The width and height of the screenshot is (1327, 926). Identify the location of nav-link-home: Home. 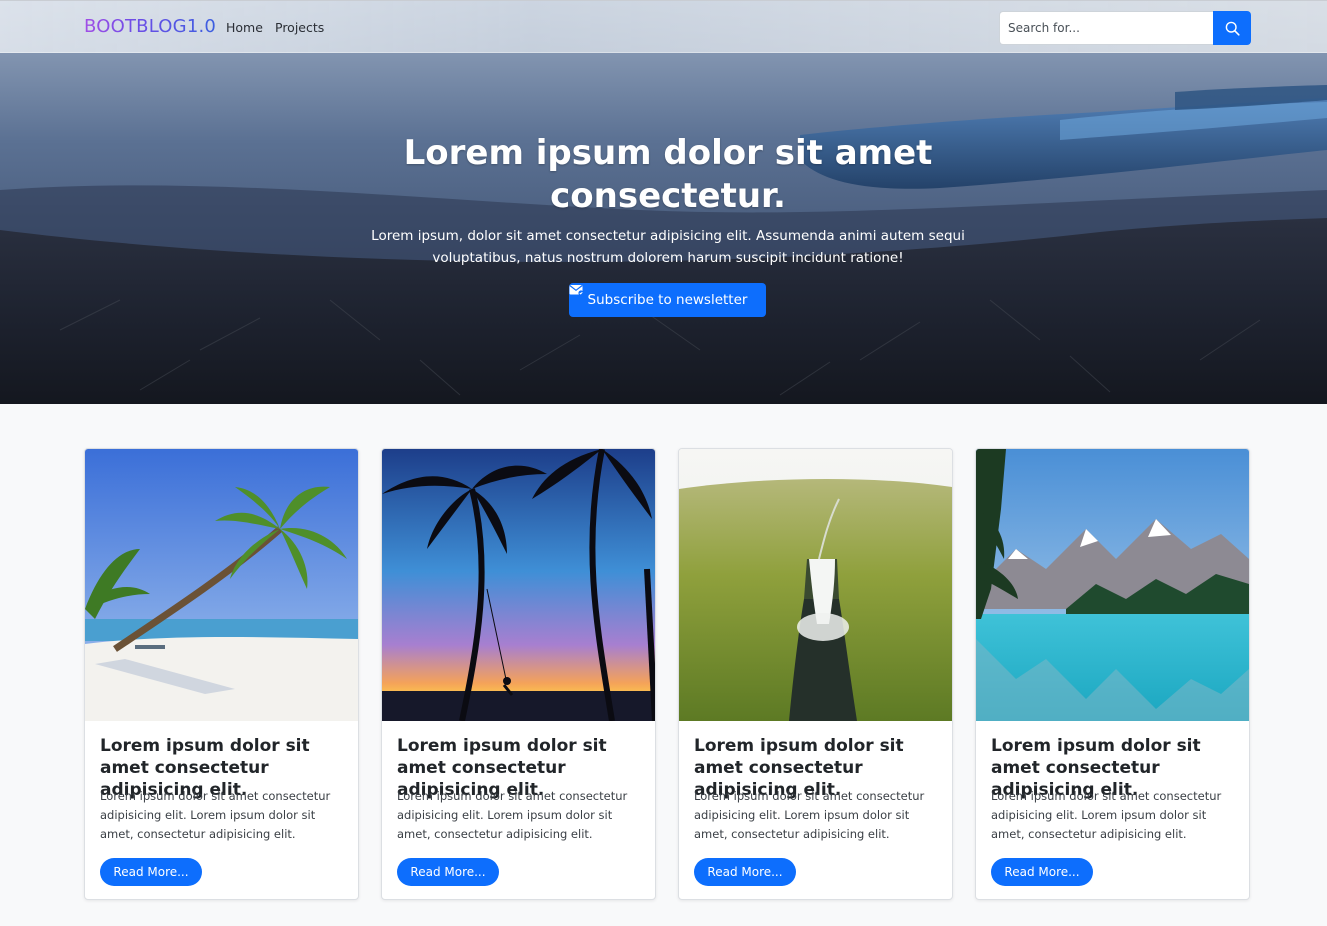
(244, 27).